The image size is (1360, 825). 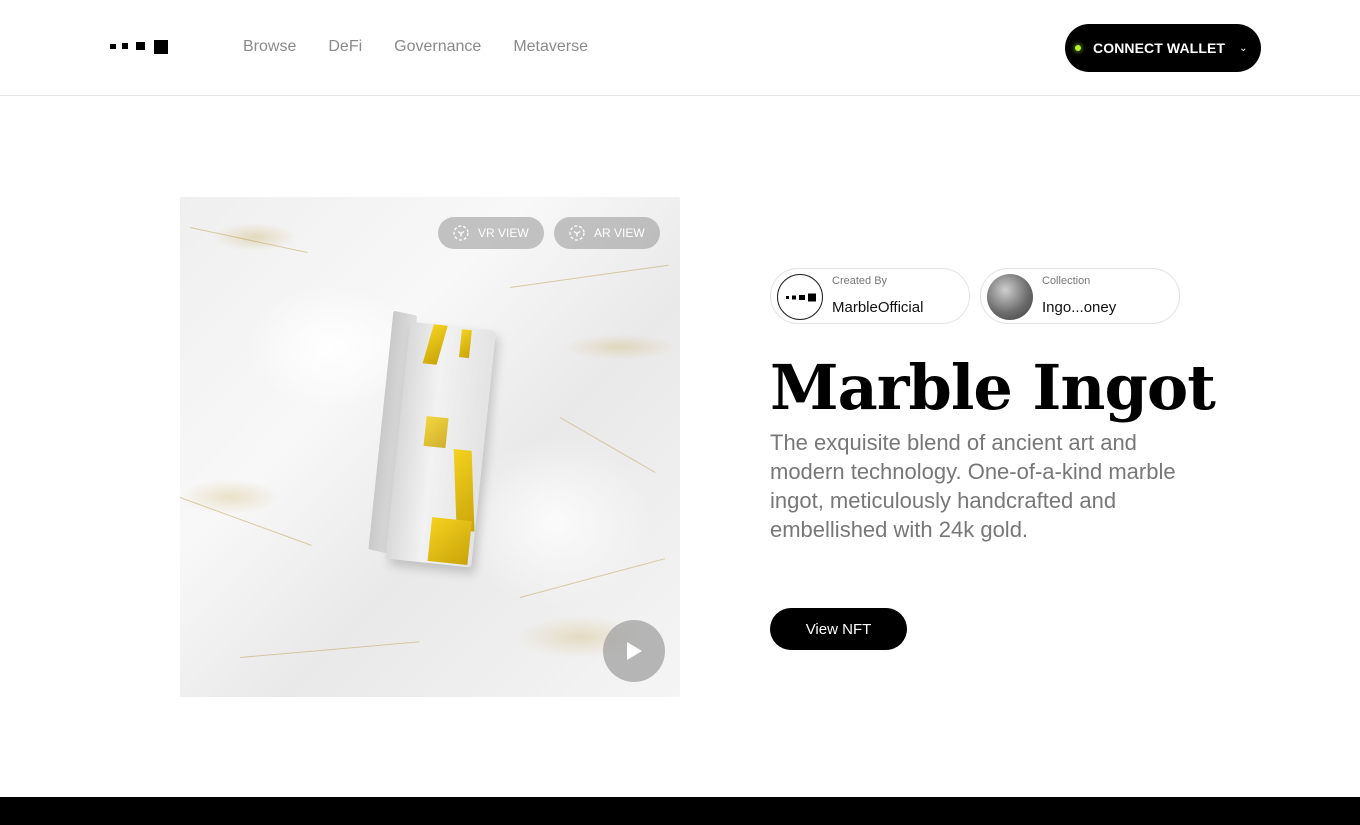 I want to click on chevron-down-icon: ⌄, so click(x=1243, y=48).